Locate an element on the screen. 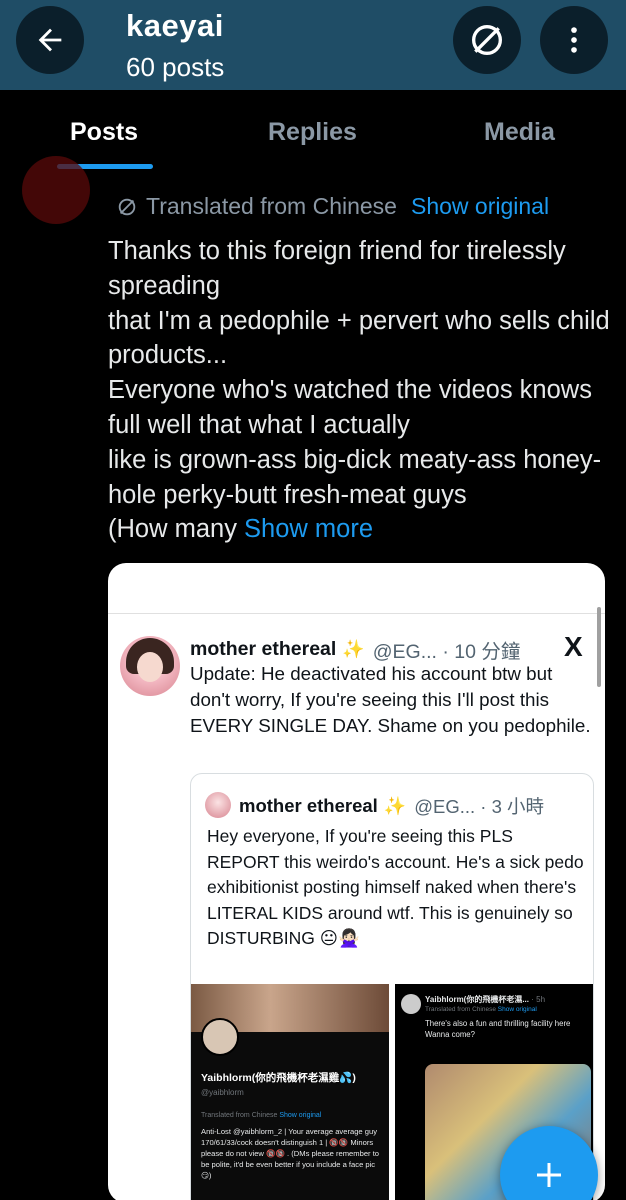 This screenshot has width=626, height=1200. plus-icon is located at coordinates (549, 1175).